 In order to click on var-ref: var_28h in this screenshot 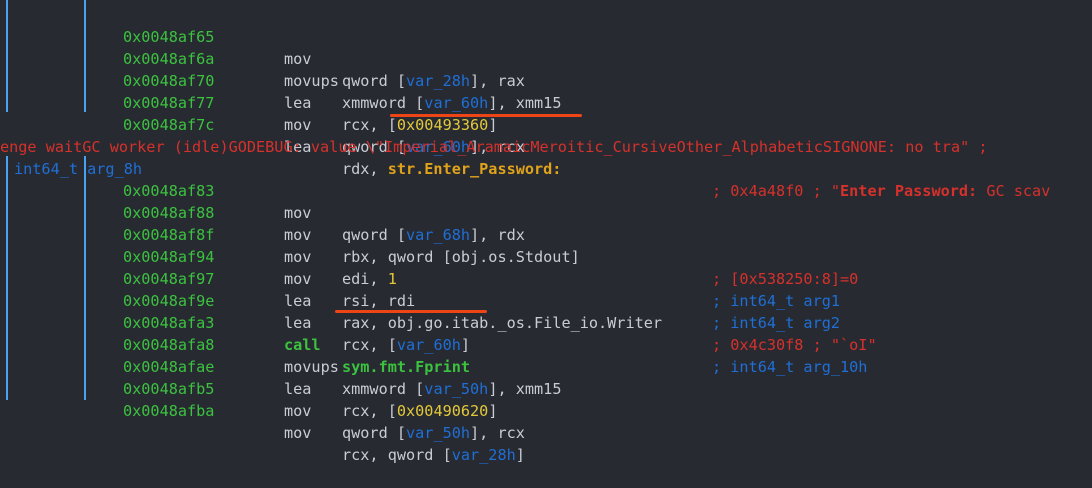, I will do `click(484, 455)`.